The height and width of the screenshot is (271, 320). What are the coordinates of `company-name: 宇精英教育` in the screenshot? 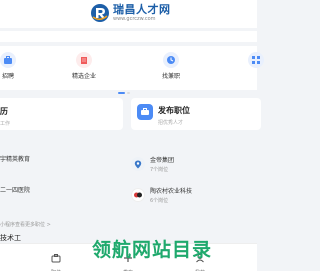 It's located at (15, 159).